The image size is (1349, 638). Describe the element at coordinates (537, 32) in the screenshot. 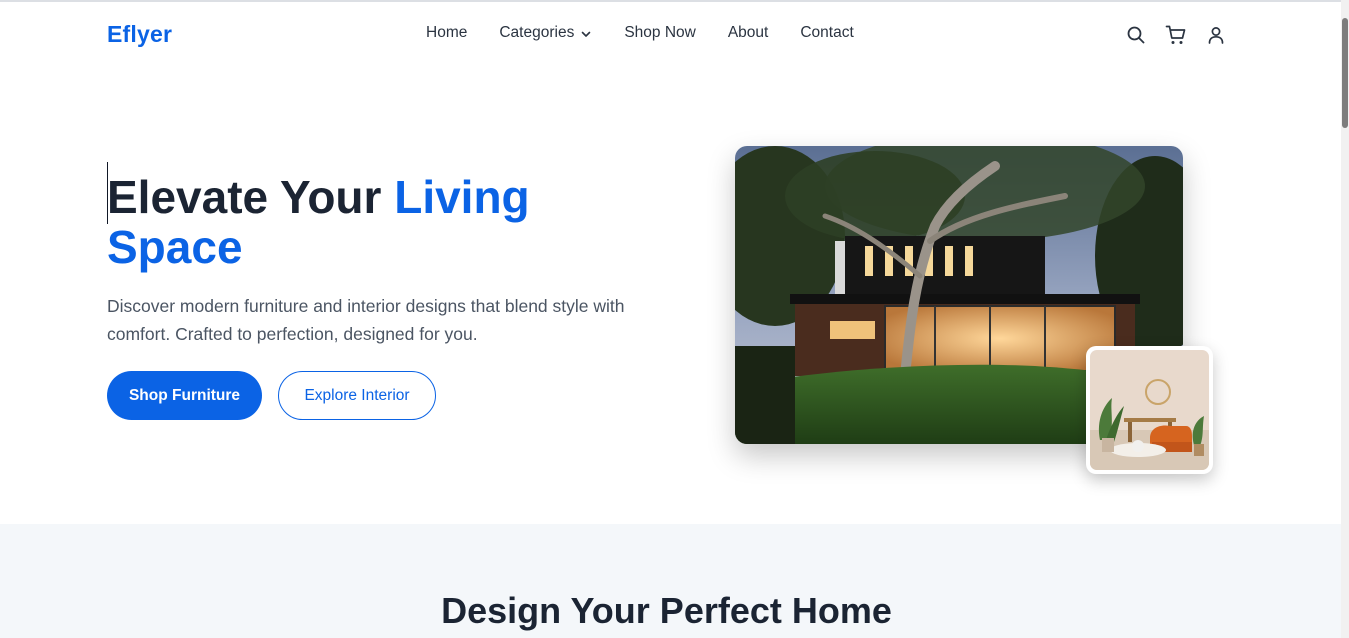

I see `nav-categories-label: Categories` at that location.